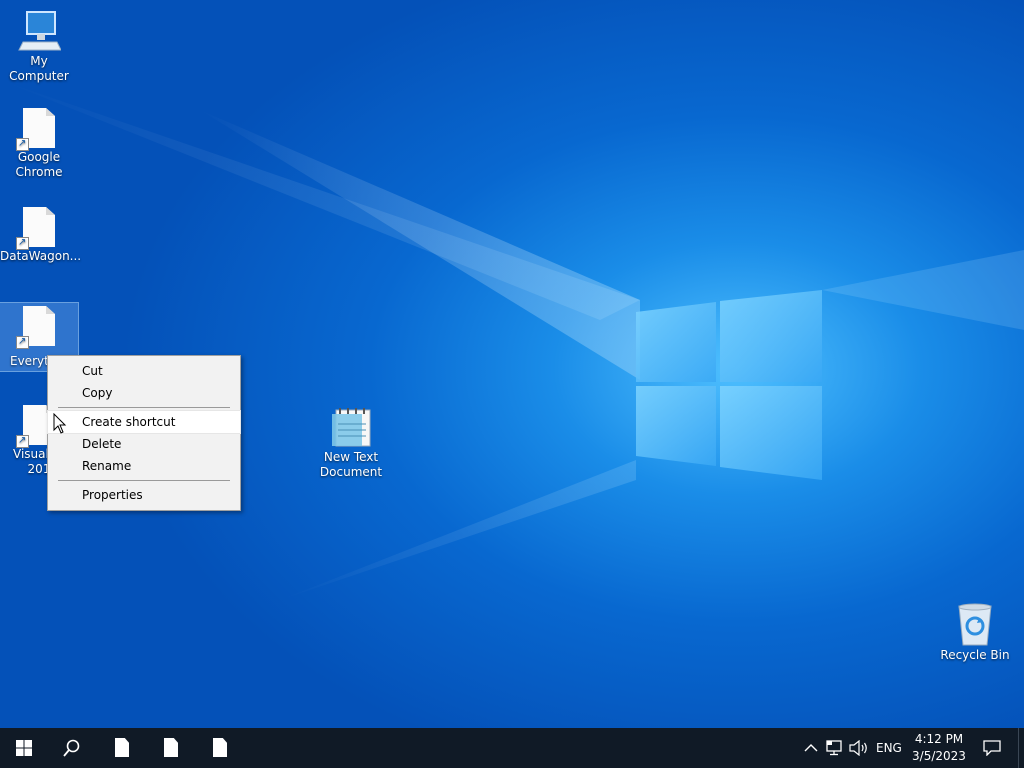 This screenshot has height=768, width=1024. Describe the element at coordinates (939, 739) in the screenshot. I see `clock-time: 4:12 PM` at that location.